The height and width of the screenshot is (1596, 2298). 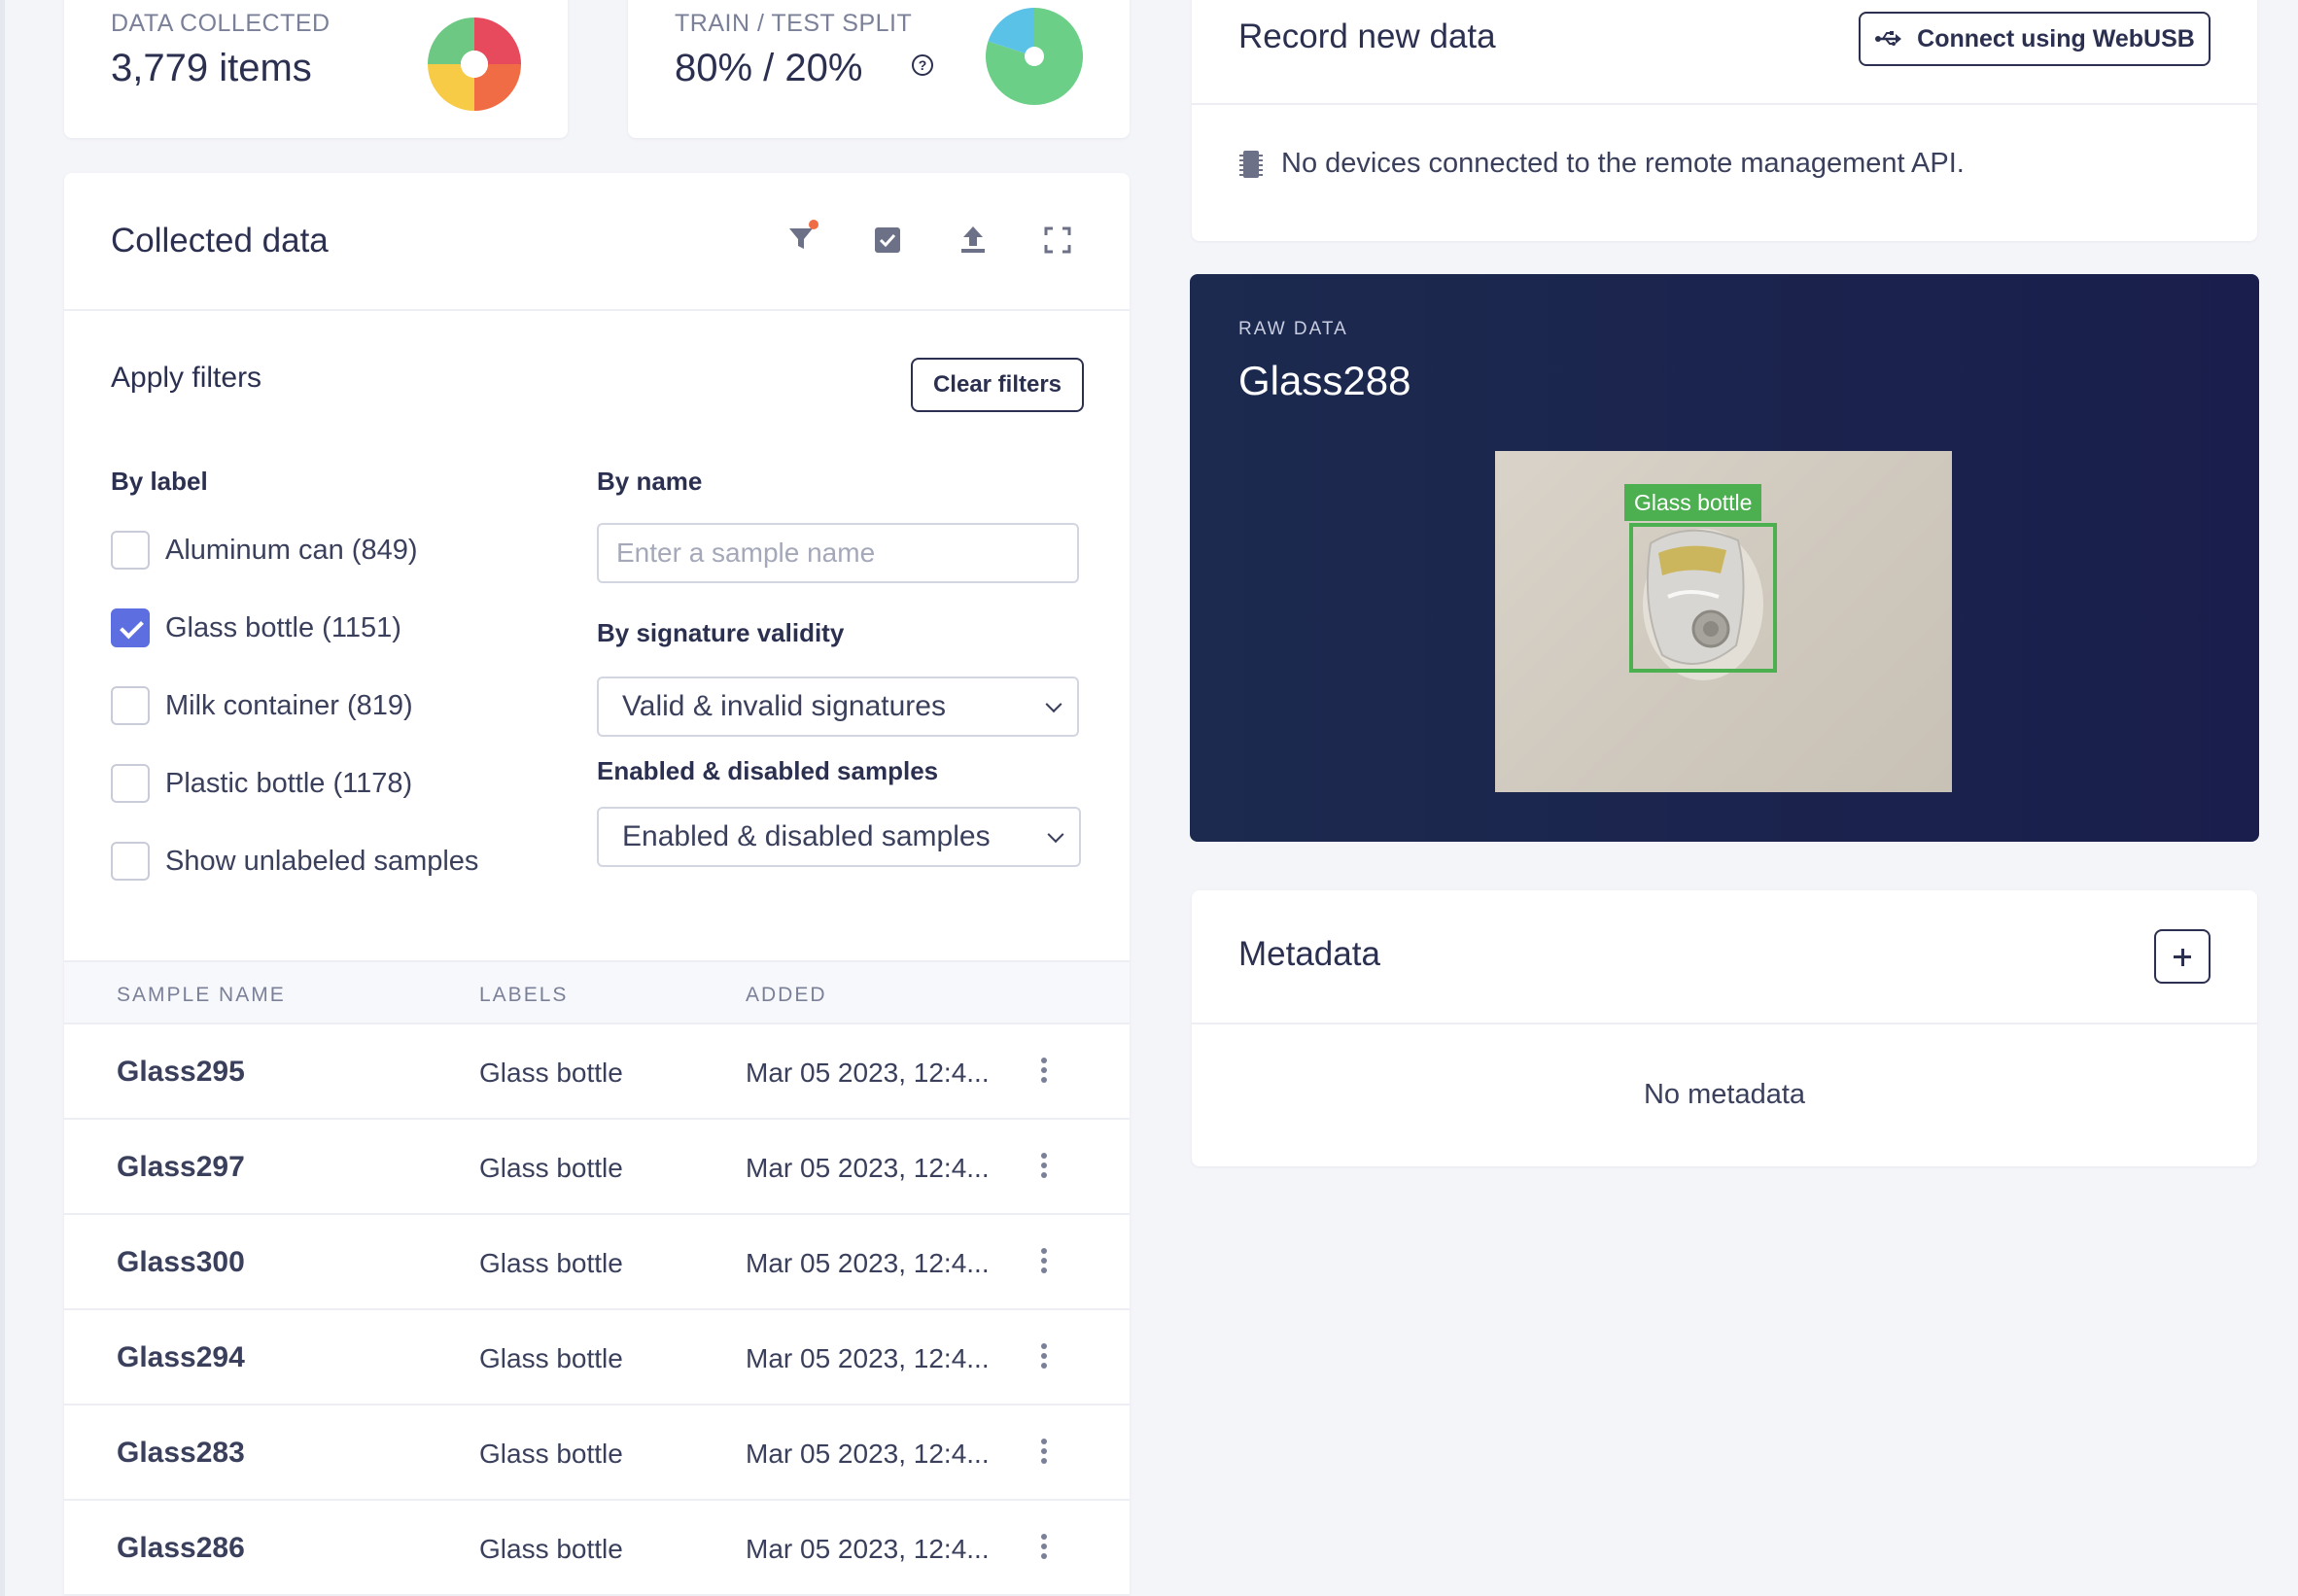 I want to click on clear-filters-button: Clear filters, so click(x=997, y=385).